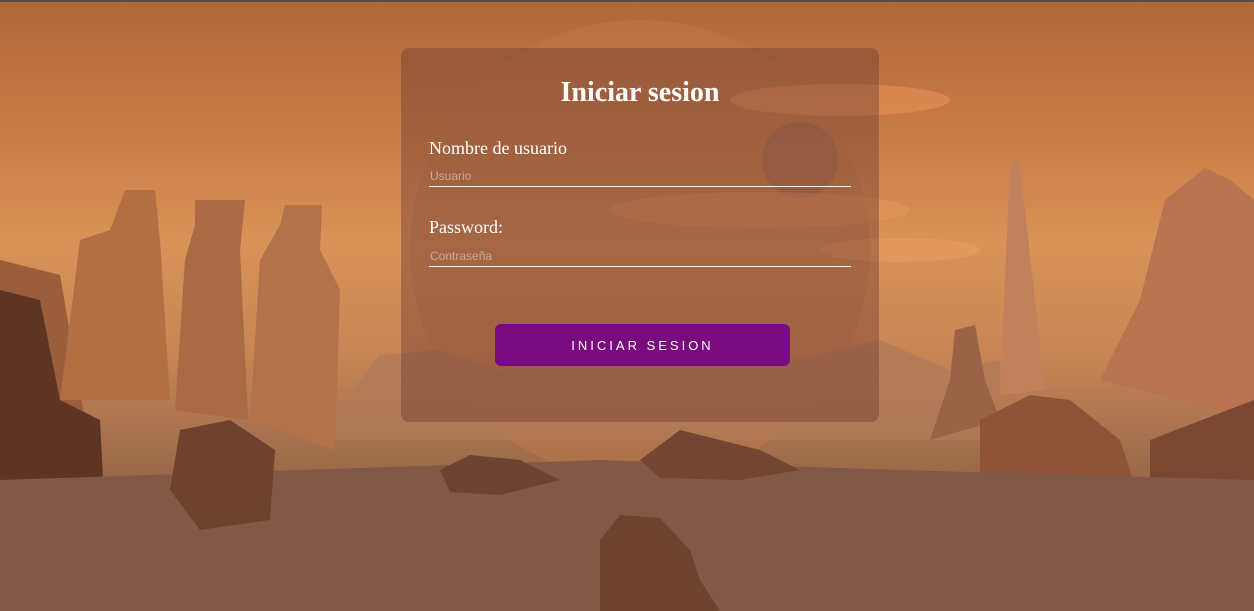  Describe the element at coordinates (498, 148) in the screenshot. I see `username-label: Nombre de usuario` at that location.